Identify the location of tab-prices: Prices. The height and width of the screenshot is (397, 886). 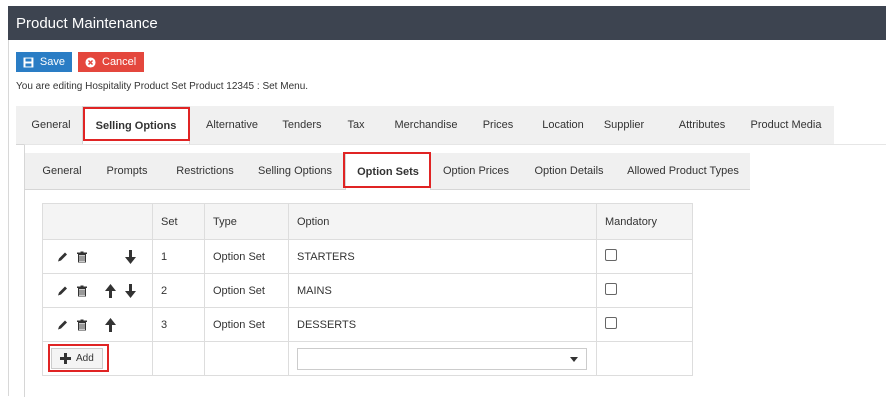
(498, 125).